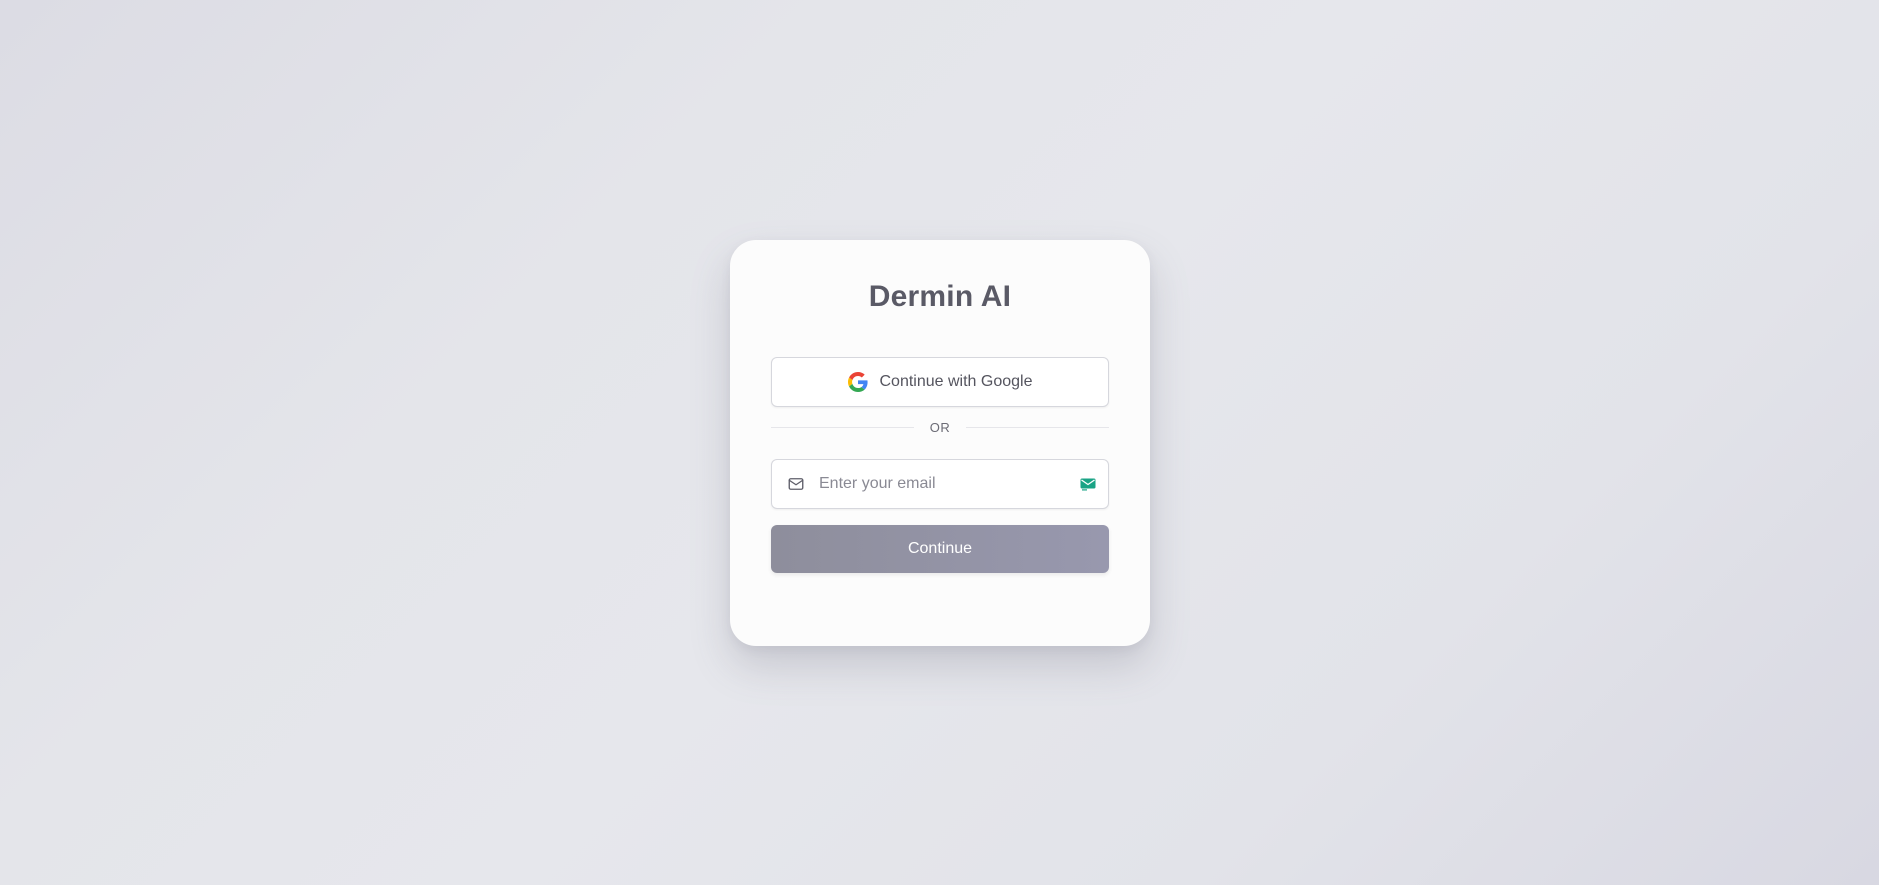 The image size is (1879, 885). Describe the element at coordinates (940, 296) in the screenshot. I see `app-title: Dermin AI` at that location.